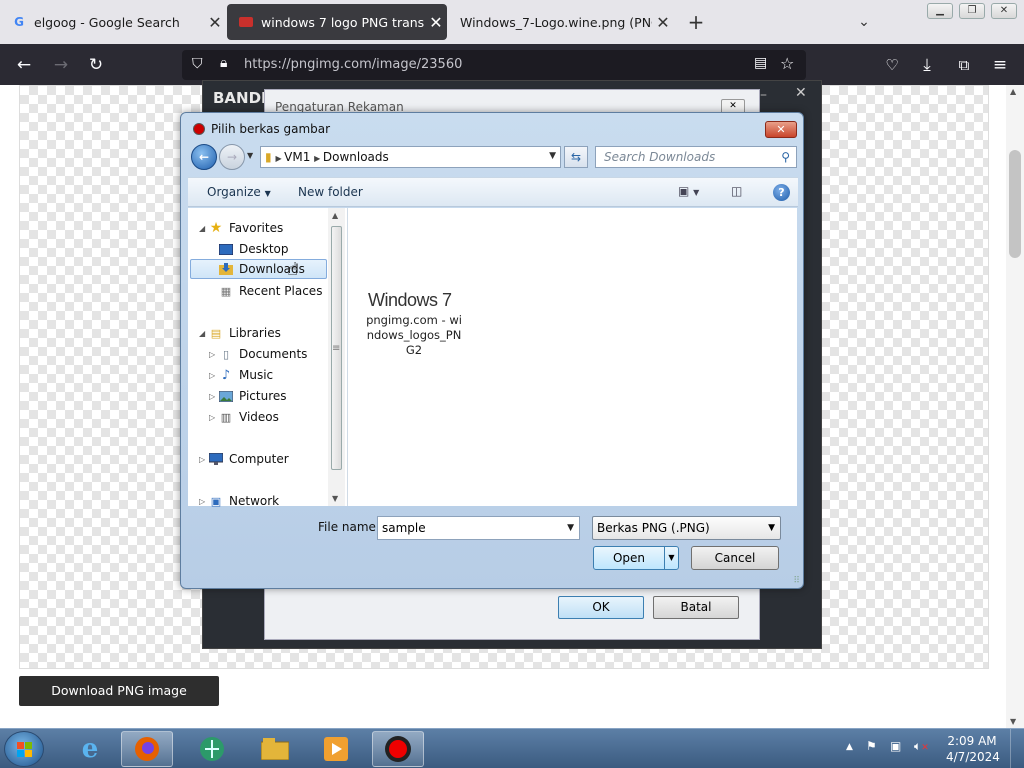 This screenshot has height=768, width=1024. Describe the element at coordinates (864, 22) in the screenshot. I see `list-tabs-chevron-icon: ⌄` at that location.